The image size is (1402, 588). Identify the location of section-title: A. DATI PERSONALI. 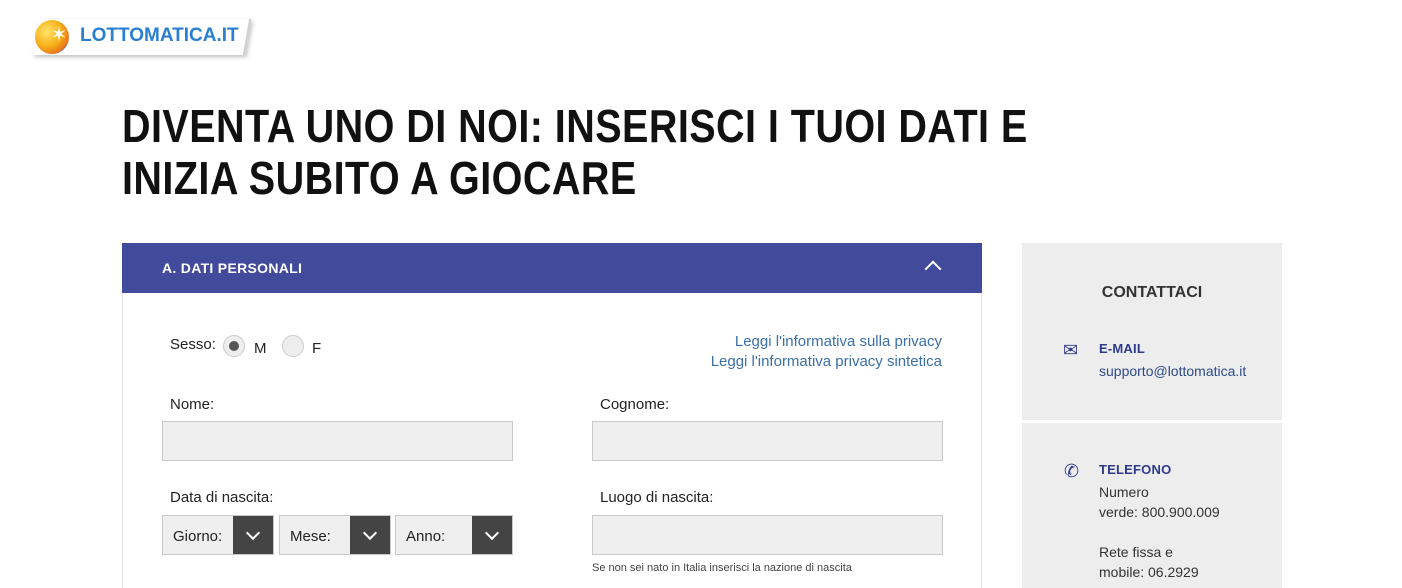
(232, 268).